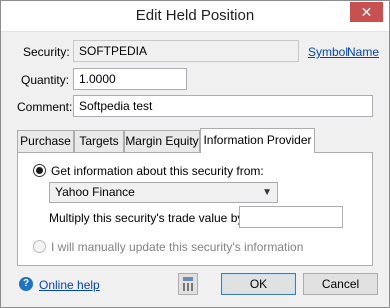 This screenshot has height=308, width=390. Describe the element at coordinates (363, 52) in the screenshot. I see `name-link: Name` at that location.